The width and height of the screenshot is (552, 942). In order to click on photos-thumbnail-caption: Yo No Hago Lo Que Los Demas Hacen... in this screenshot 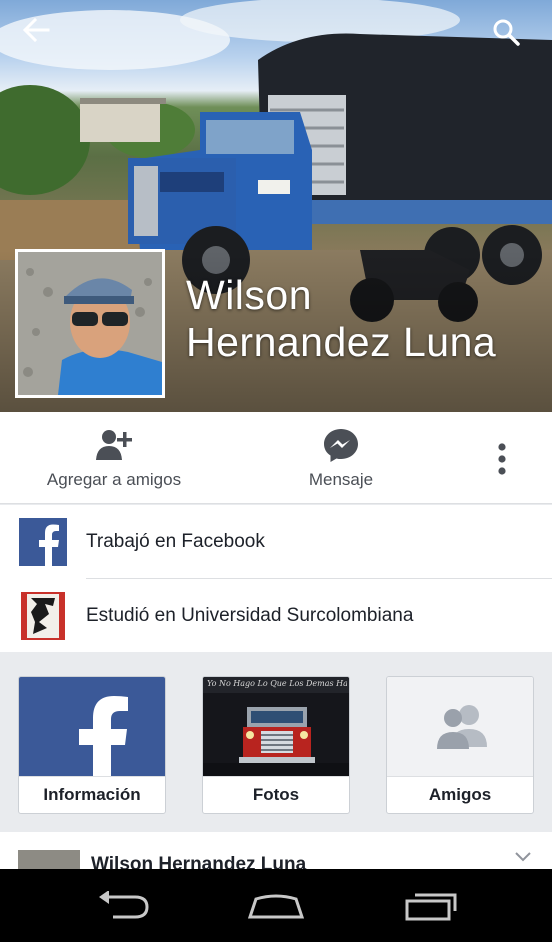, I will do `click(277, 683)`.